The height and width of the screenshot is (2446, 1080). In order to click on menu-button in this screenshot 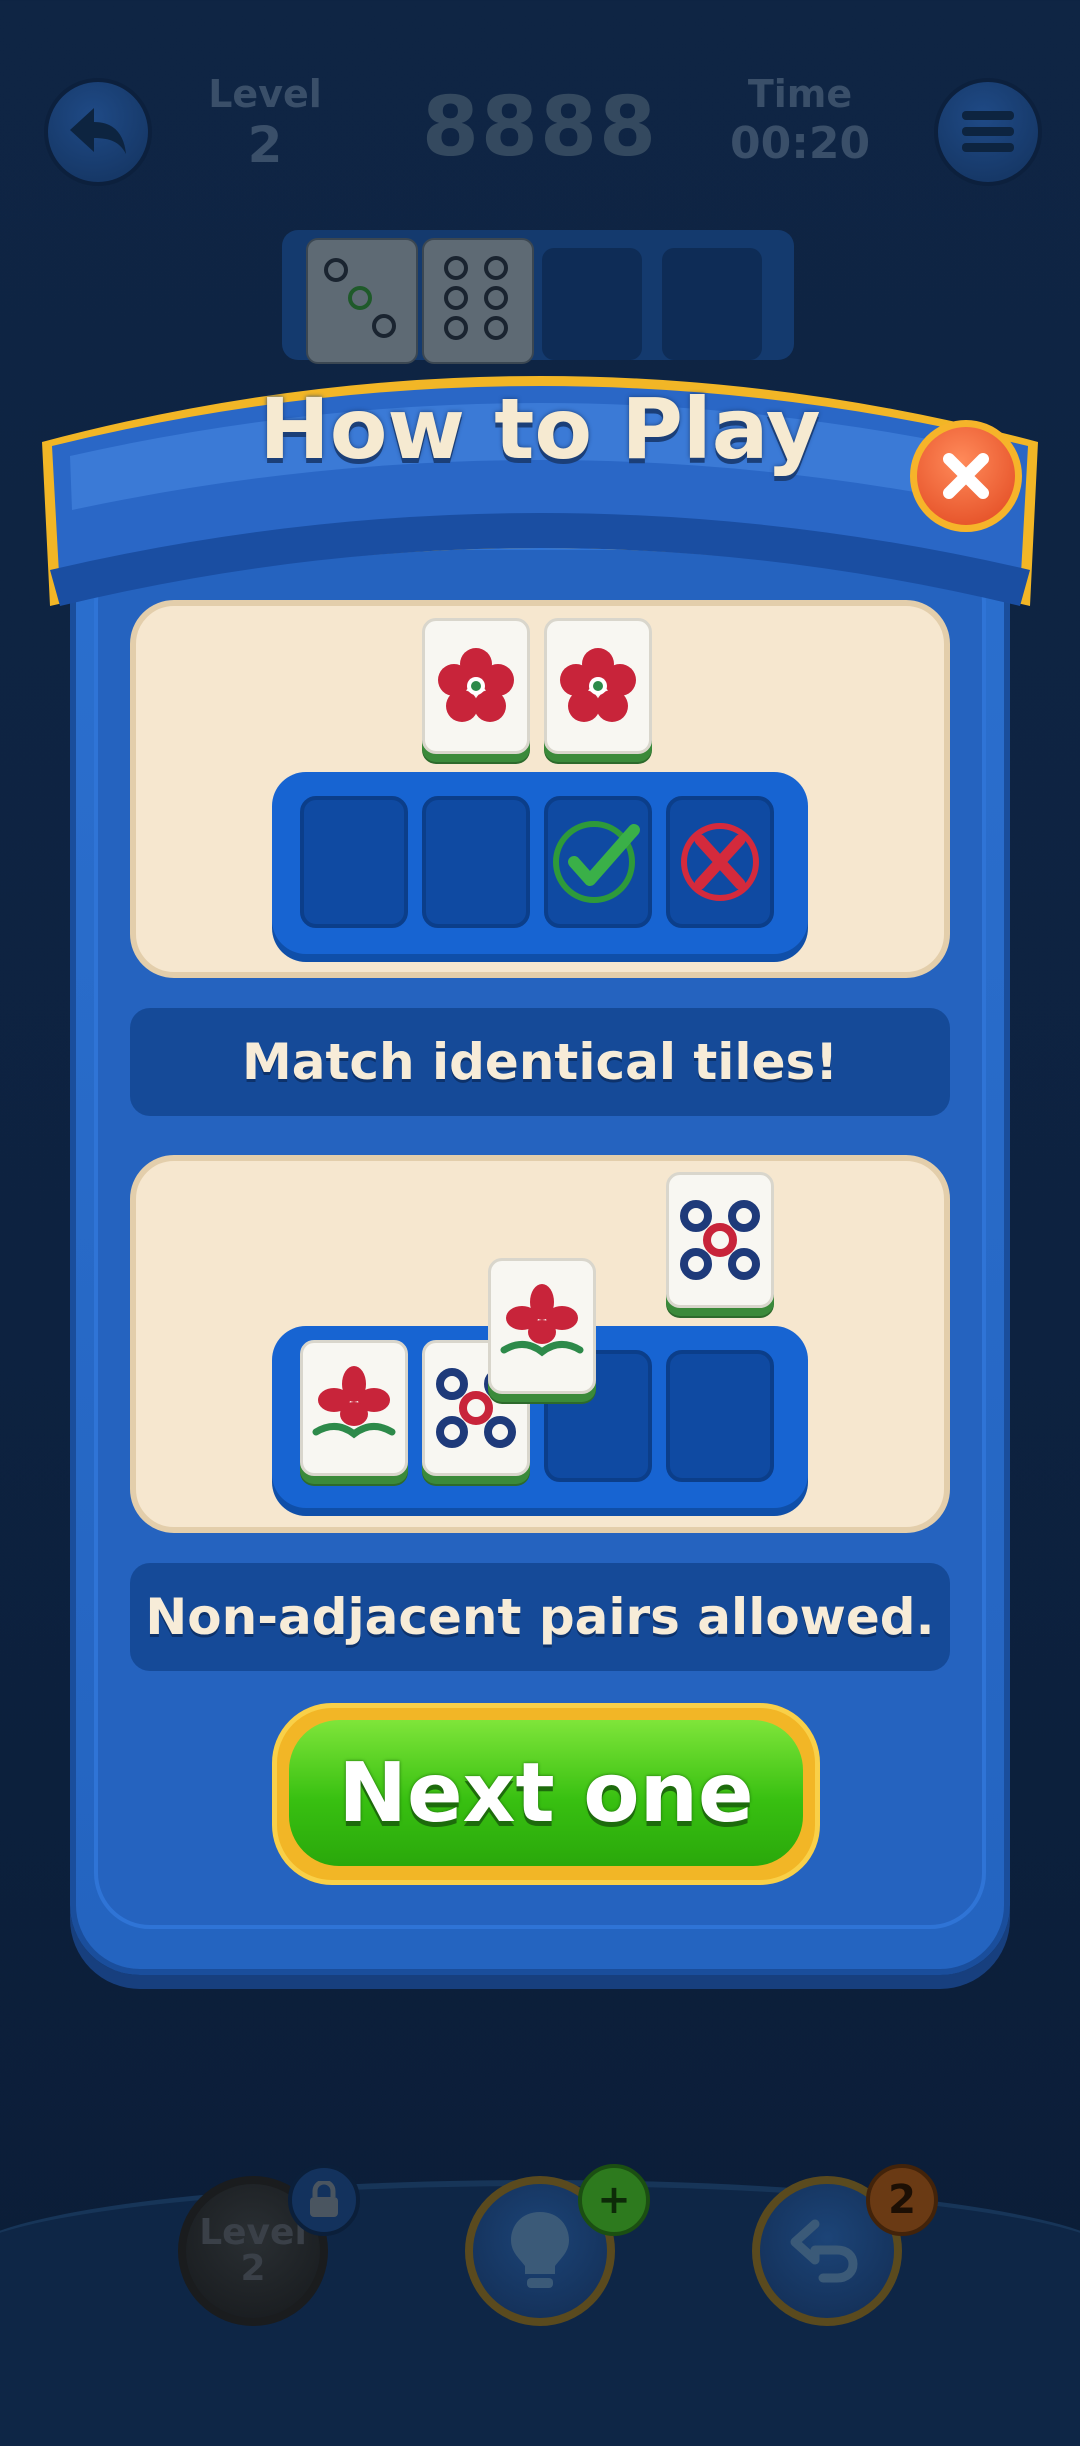, I will do `click(988, 132)`.